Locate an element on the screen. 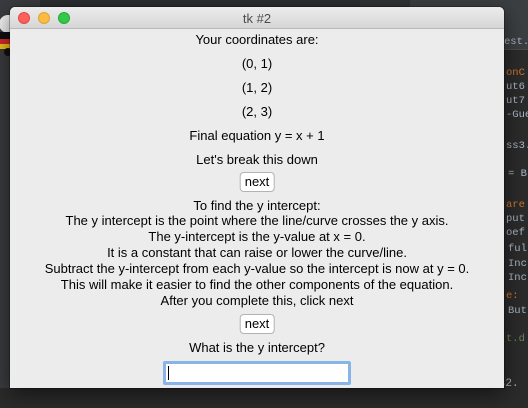 The height and width of the screenshot is (408, 528). explanation-line: After you complete this, click next is located at coordinates (257, 300).